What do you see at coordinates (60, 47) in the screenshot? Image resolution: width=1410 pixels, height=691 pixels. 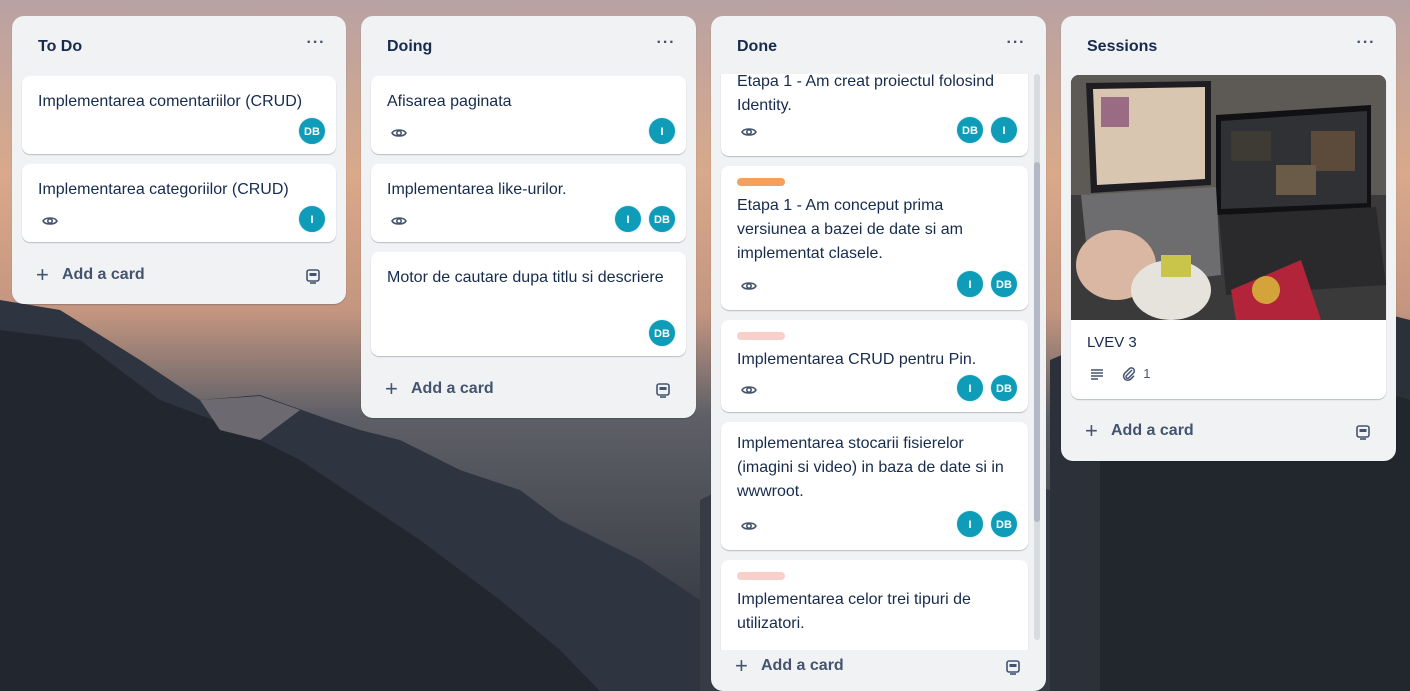 I see `list-title: To Do` at bounding box center [60, 47].